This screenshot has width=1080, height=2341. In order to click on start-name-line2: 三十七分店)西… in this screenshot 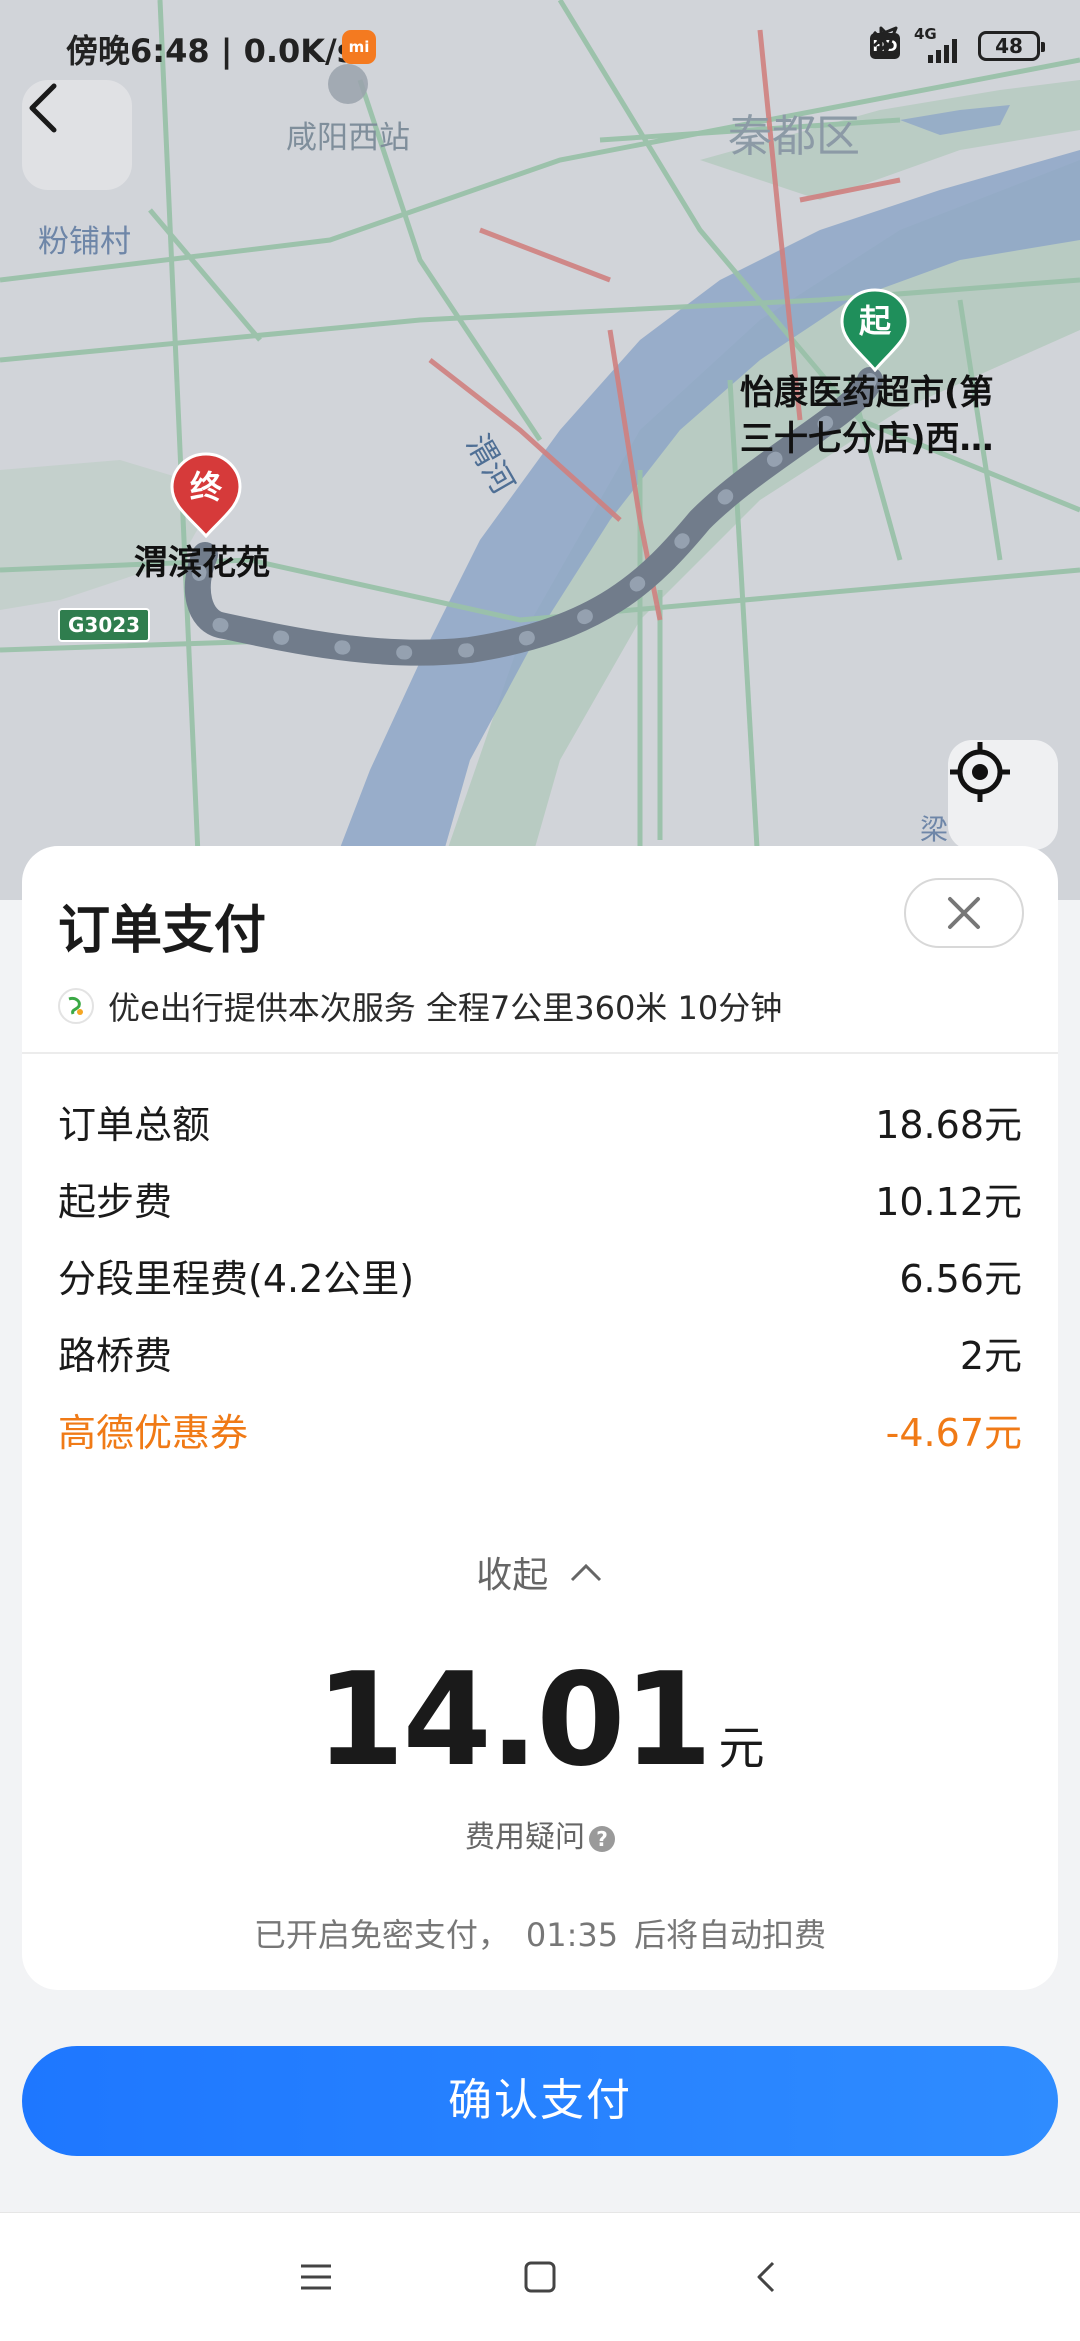, I will do `click(867, 439)`.